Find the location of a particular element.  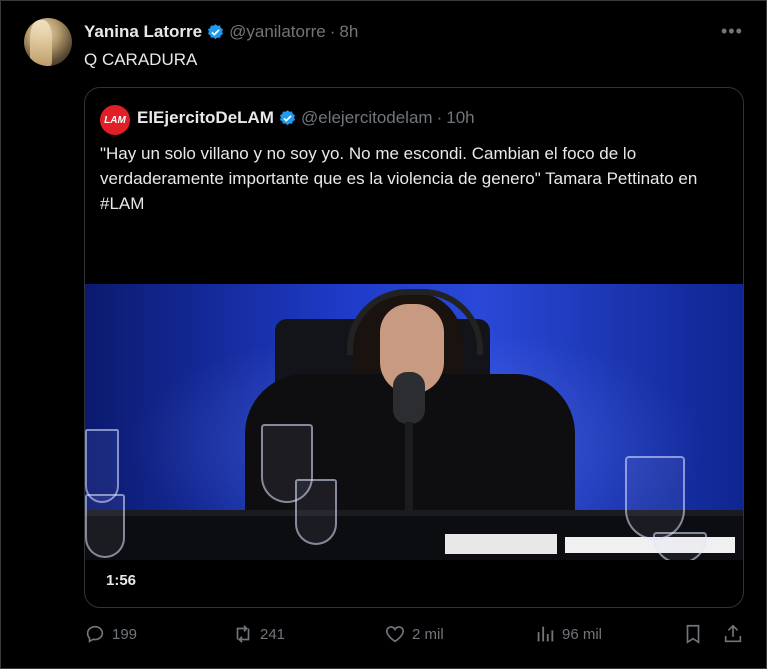

quoted-tweet-time: 10h is located at coordinates (460, 118).